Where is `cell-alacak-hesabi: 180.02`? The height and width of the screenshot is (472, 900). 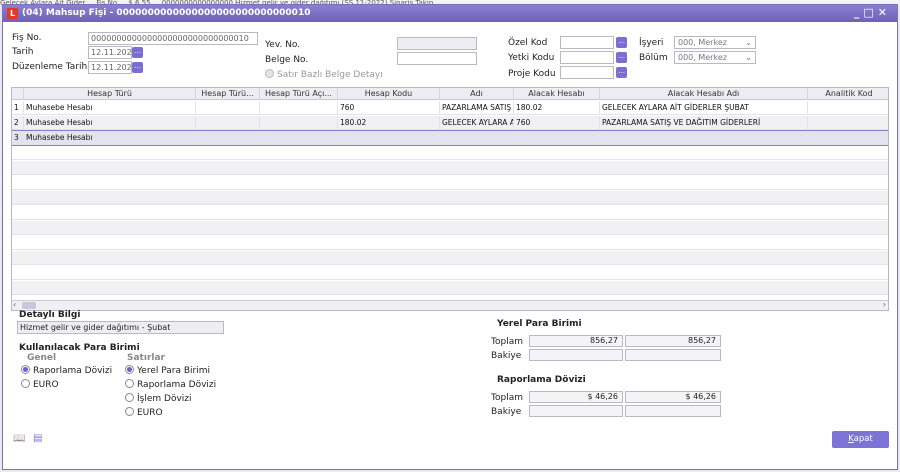
cell-alacak-hesabi: 180.02 is located at coordinates (557, 108).